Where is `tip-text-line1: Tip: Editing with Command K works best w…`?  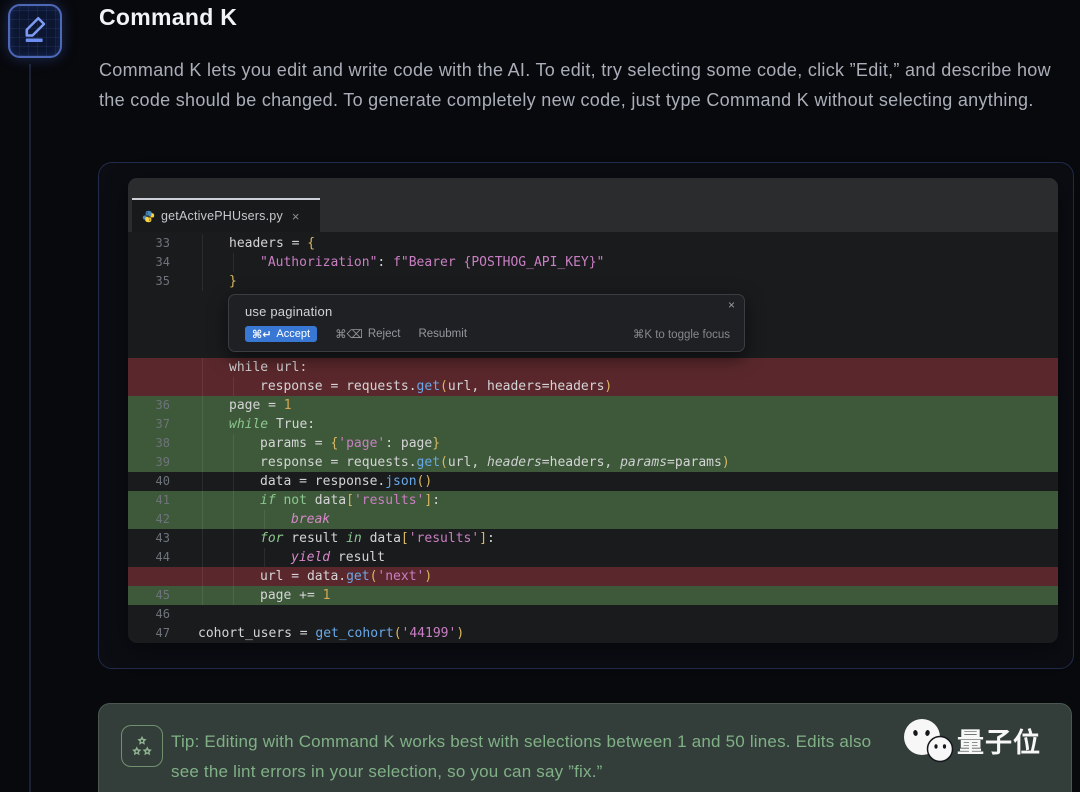
tip-text-line1: Tip: Editing with Command K works best w… is located at coordinates (521, 741).